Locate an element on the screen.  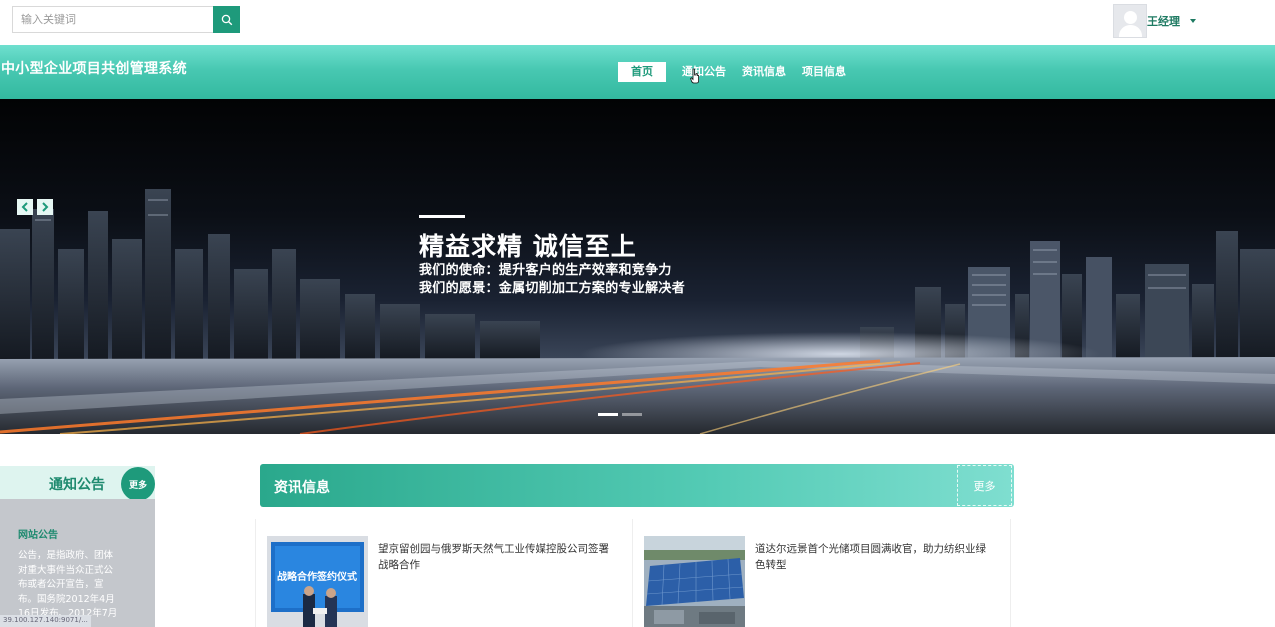
banner-mission: 我们的使命：提升客户的生产效率和竞争力 is located at coordinates (545, 270).